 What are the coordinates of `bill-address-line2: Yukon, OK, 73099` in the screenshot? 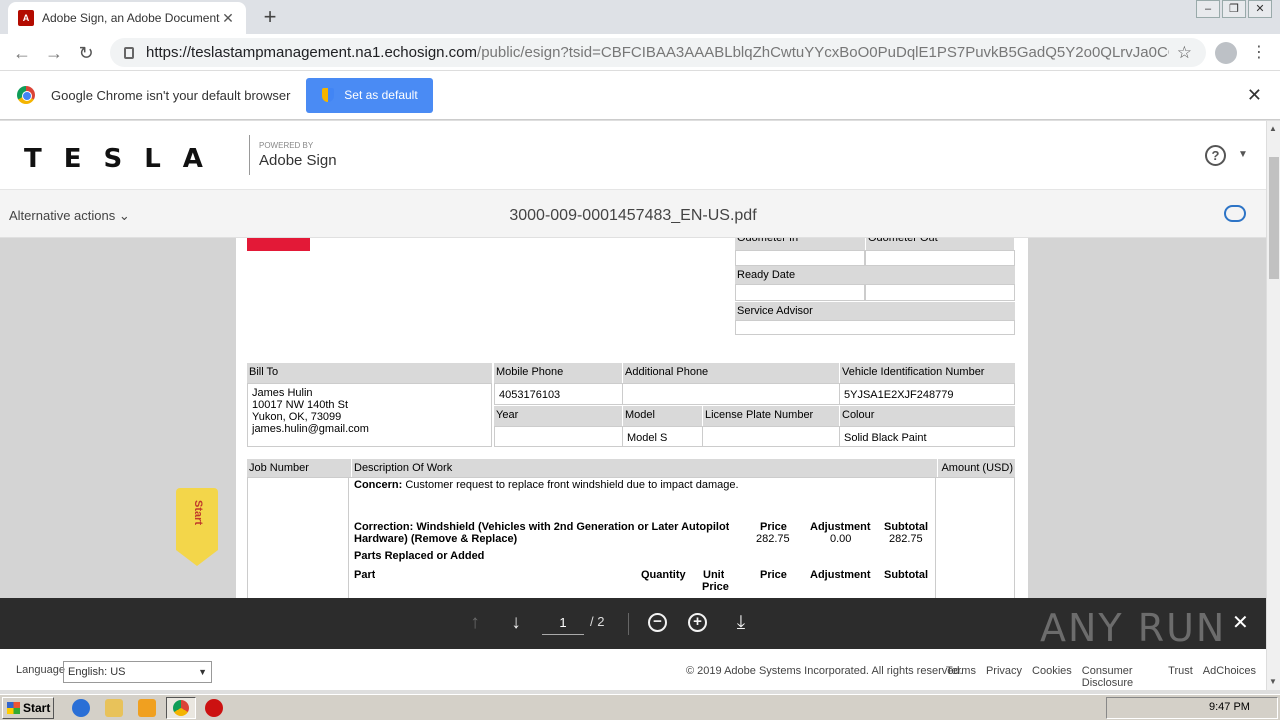 It's located at (297, 417).